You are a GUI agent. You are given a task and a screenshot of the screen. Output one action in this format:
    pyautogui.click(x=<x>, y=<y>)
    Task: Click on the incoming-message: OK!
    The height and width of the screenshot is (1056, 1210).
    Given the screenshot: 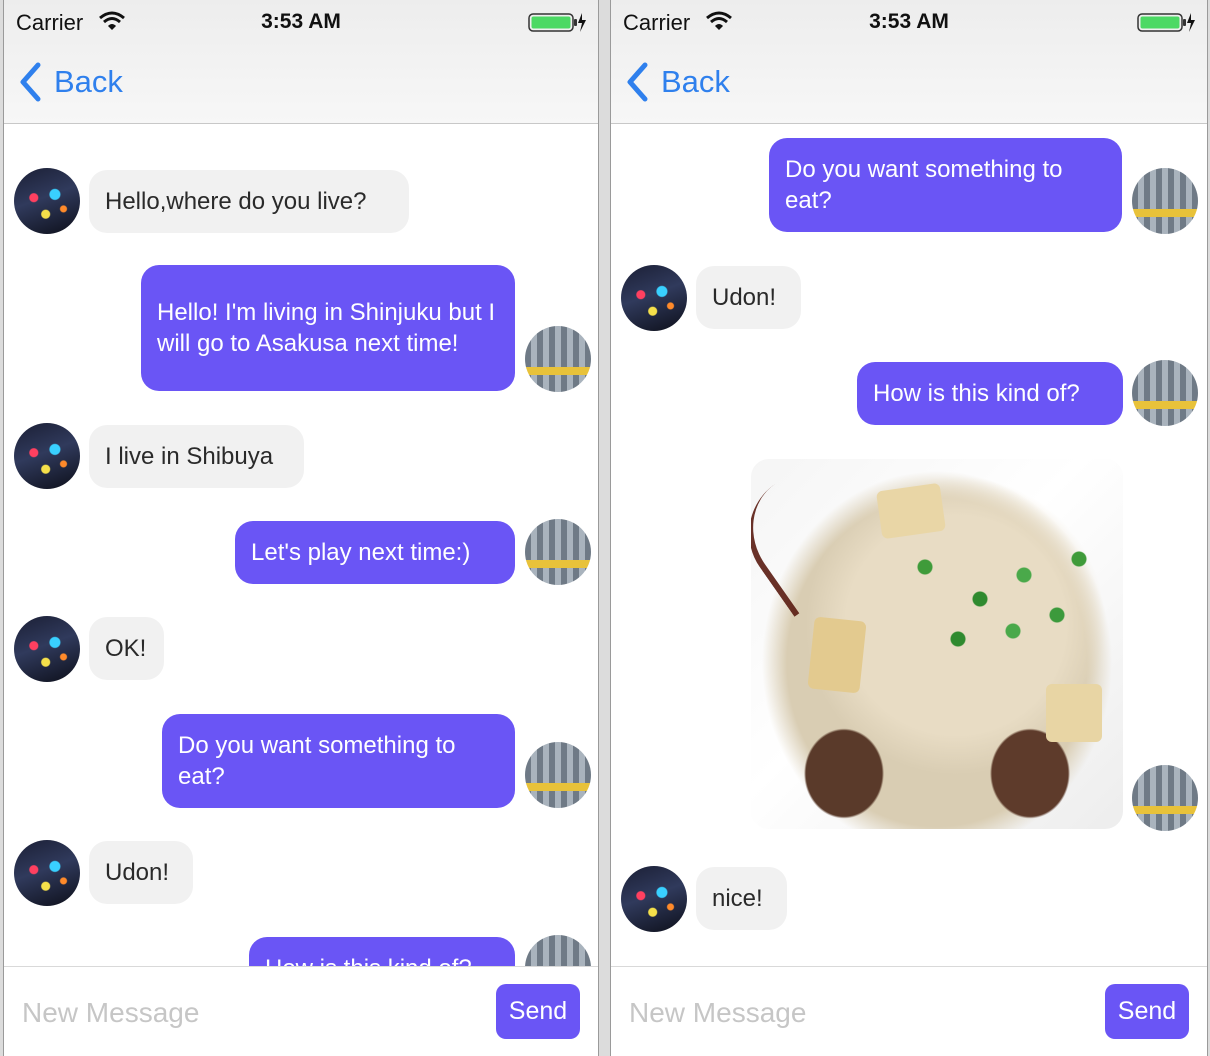 What is the action you would take?
    pyautogui.click(x=126, y=648)
    